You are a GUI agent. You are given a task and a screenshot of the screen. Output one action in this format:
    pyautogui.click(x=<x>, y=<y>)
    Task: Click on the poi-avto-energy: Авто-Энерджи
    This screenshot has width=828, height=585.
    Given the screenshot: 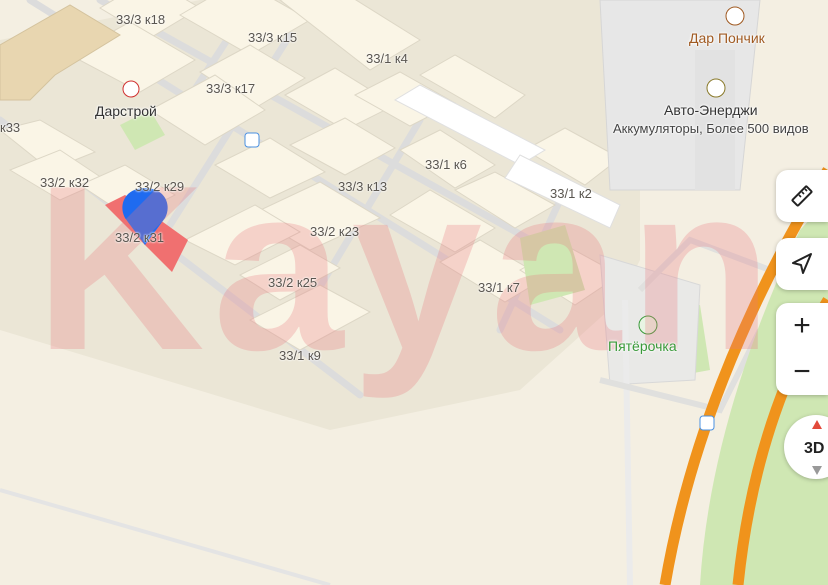 What is the action you would take?
    pyautogui.click(x=711, y=110)
    